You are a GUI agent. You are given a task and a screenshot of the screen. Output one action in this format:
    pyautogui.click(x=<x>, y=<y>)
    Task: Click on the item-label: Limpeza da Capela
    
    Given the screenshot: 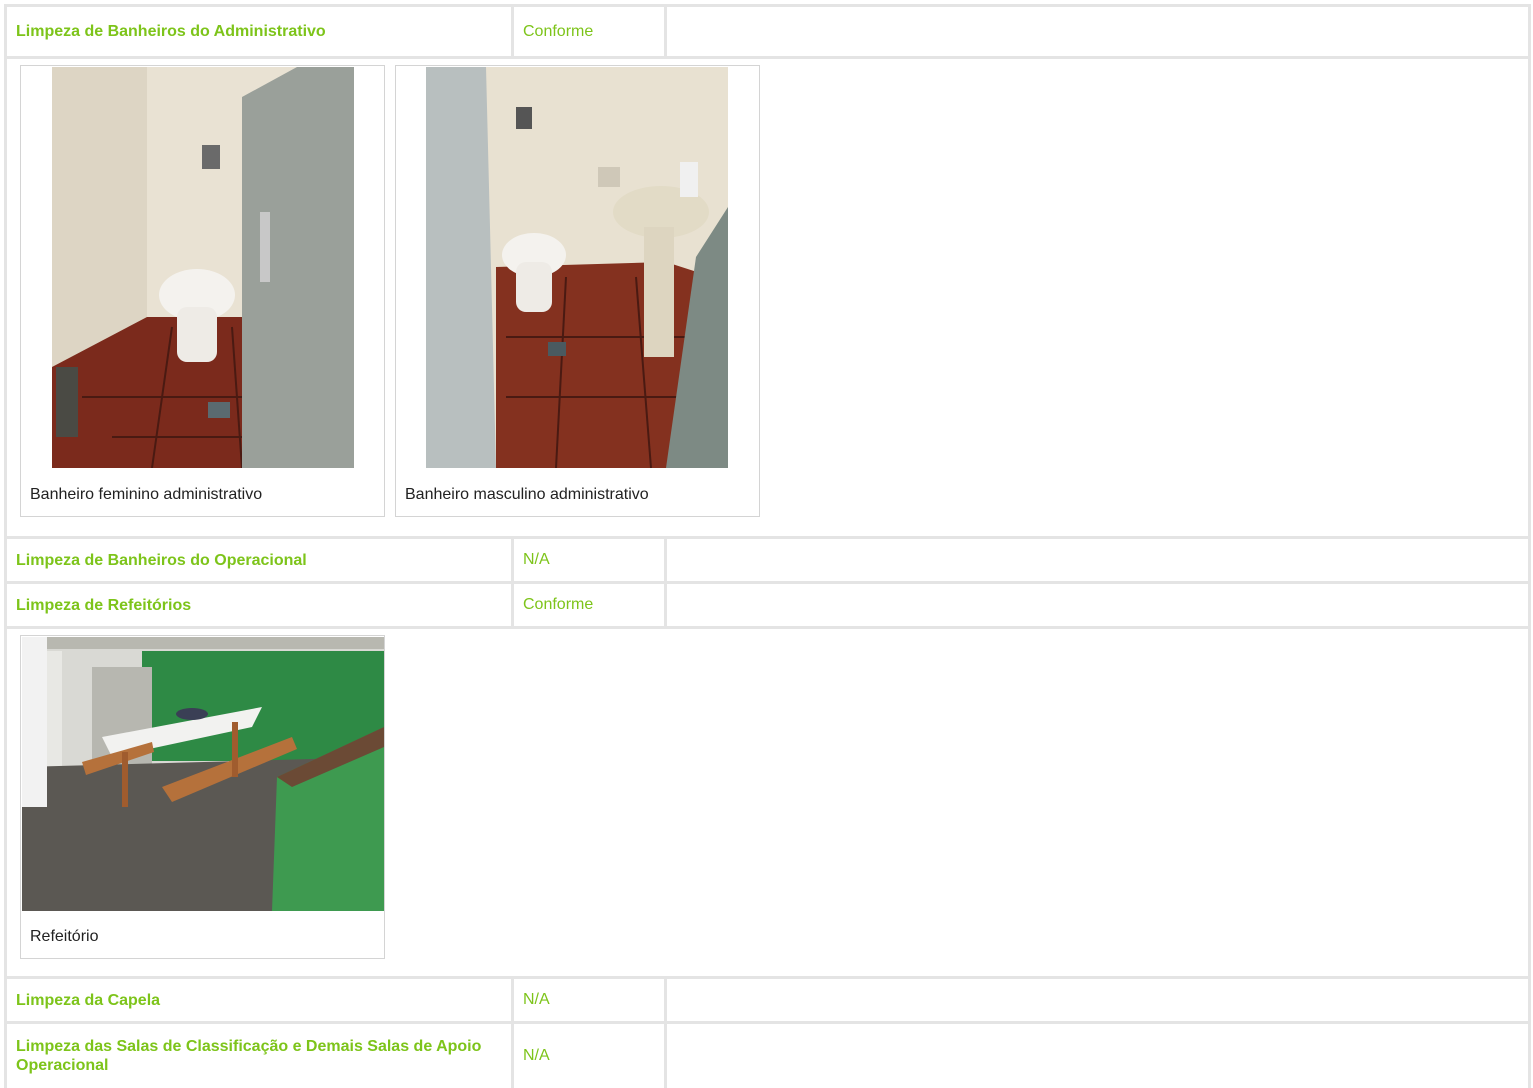 What is the action you would take?
    pyautogui.click(x=88, y=1000)
    